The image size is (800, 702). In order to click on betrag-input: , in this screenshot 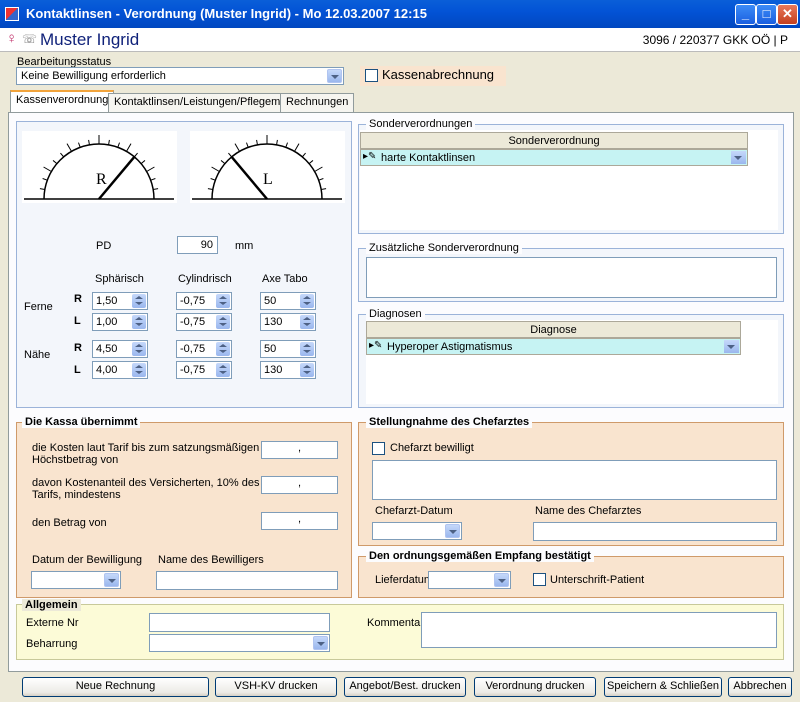, I will do `click(299, 521)`.